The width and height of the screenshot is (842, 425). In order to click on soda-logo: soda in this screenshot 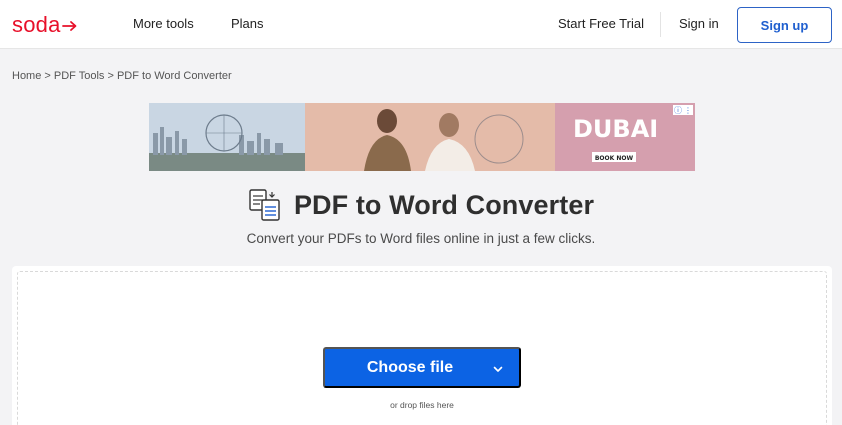, I will do `click(45, 25)`.